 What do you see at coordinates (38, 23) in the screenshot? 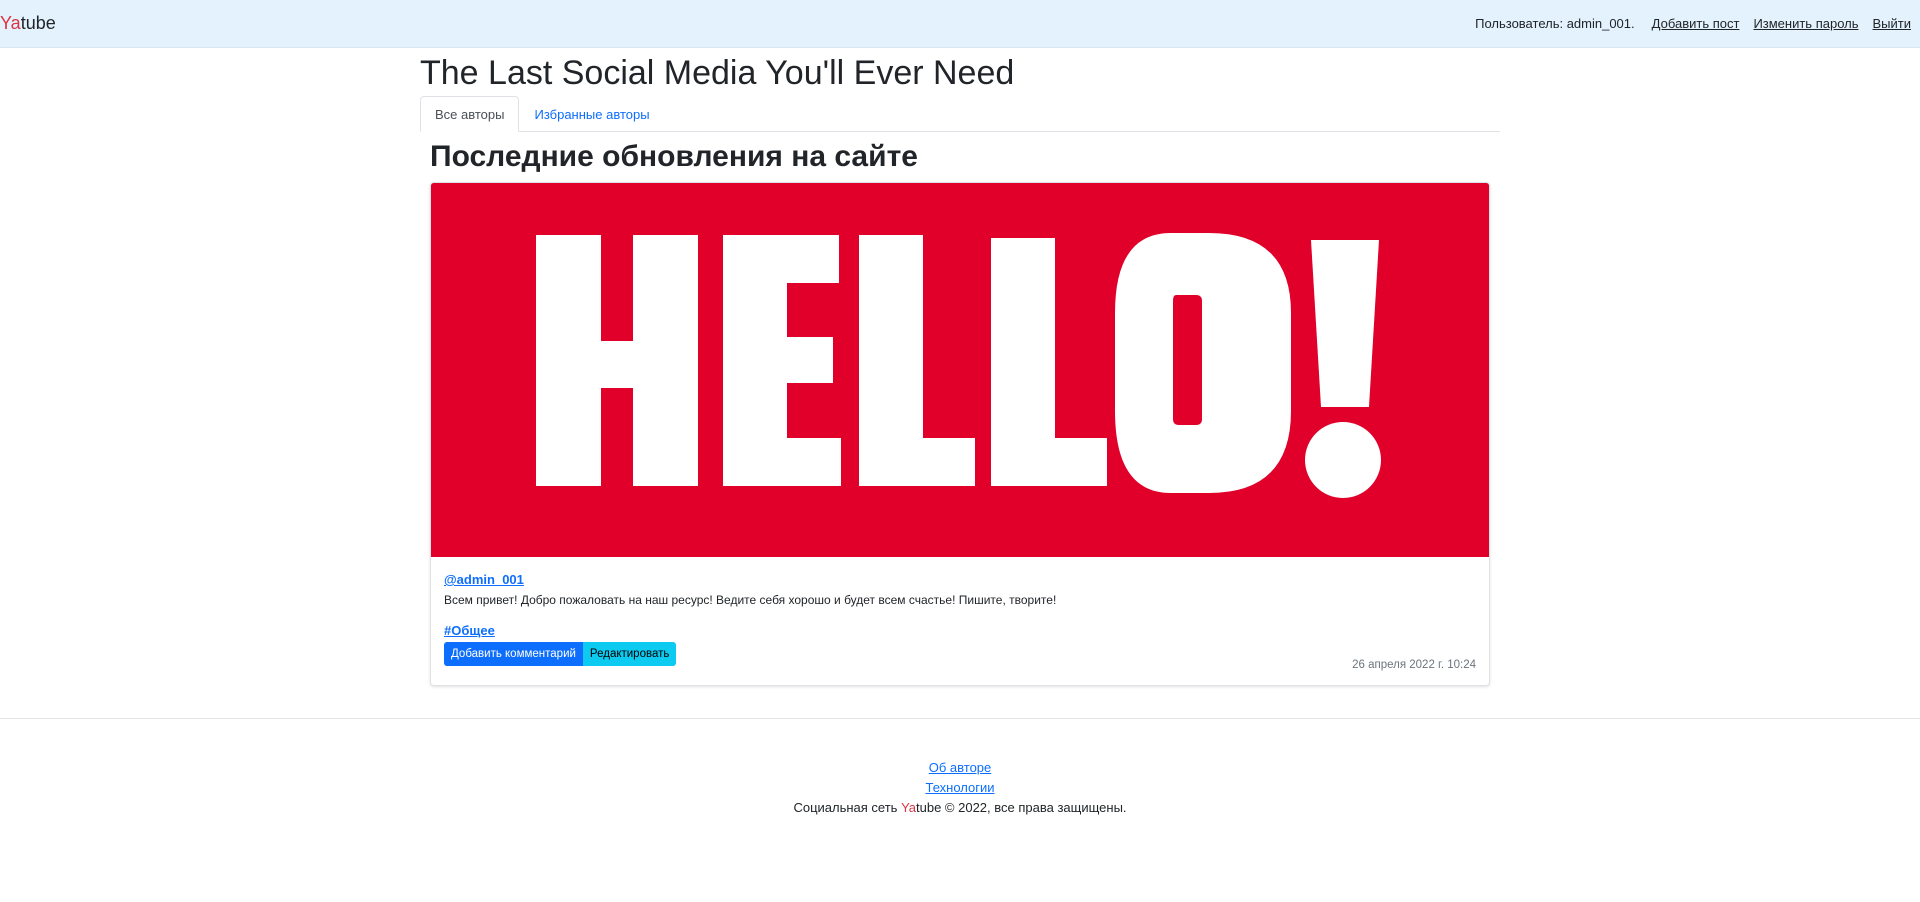
I see `brand-tube: tube` at bounding box center [38, 23].